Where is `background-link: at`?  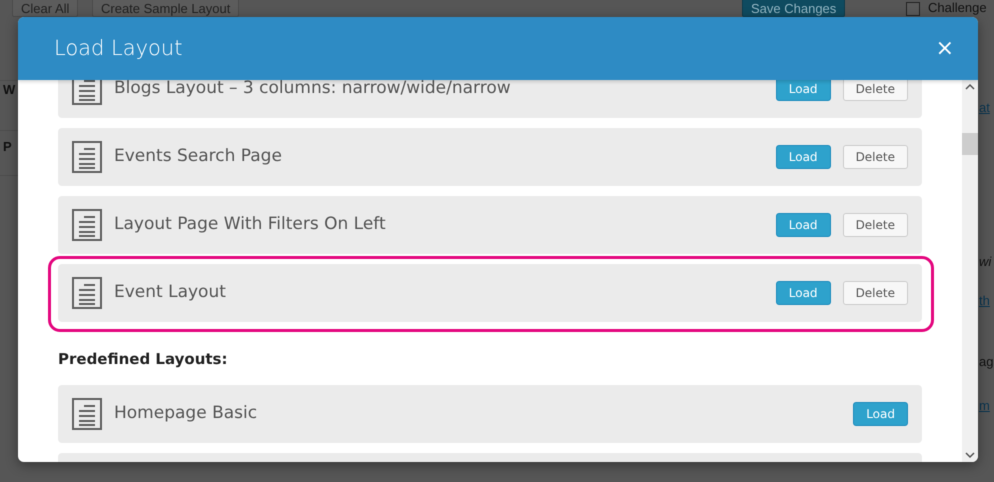 background-link: at is located at coordinates (984, 108).